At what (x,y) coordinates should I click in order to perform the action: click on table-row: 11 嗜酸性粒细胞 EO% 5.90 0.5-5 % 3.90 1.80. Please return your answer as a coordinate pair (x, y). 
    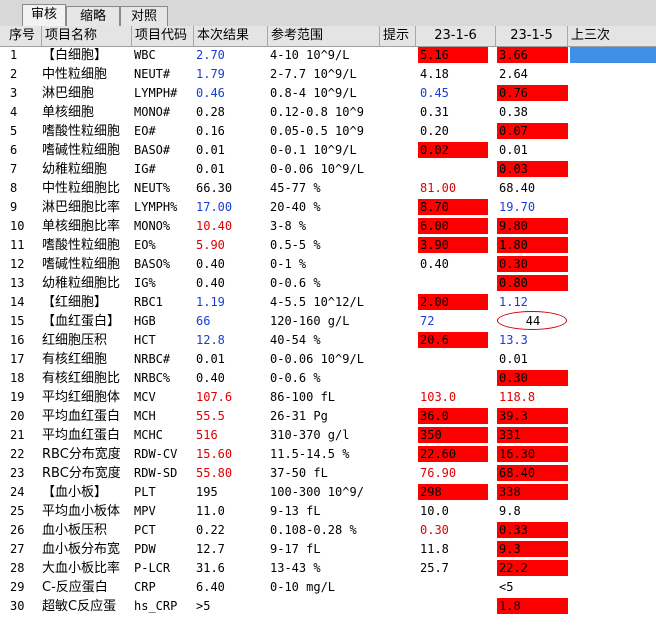
    Looking at the image, I should click on (328, 245).